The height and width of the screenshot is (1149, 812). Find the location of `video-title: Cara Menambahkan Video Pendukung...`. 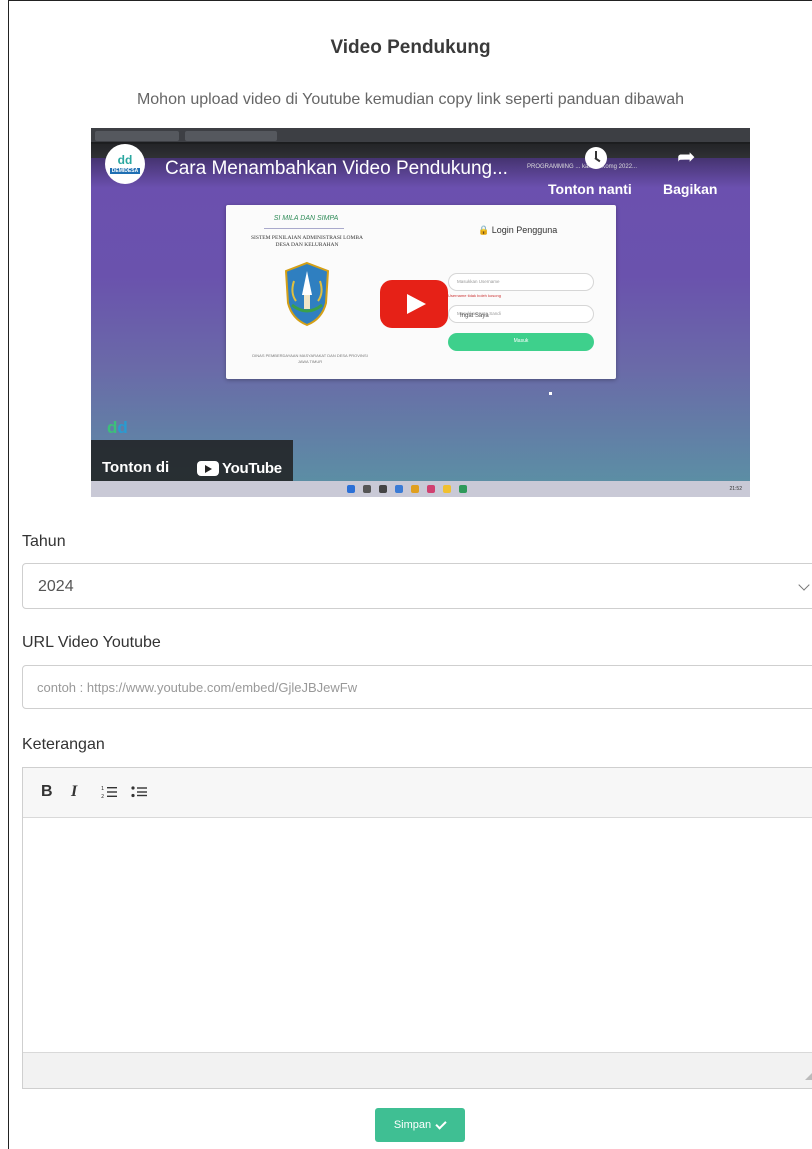

video-title: Cara Menambahkan Video Pendukung... is located at coordinates (336, 169).